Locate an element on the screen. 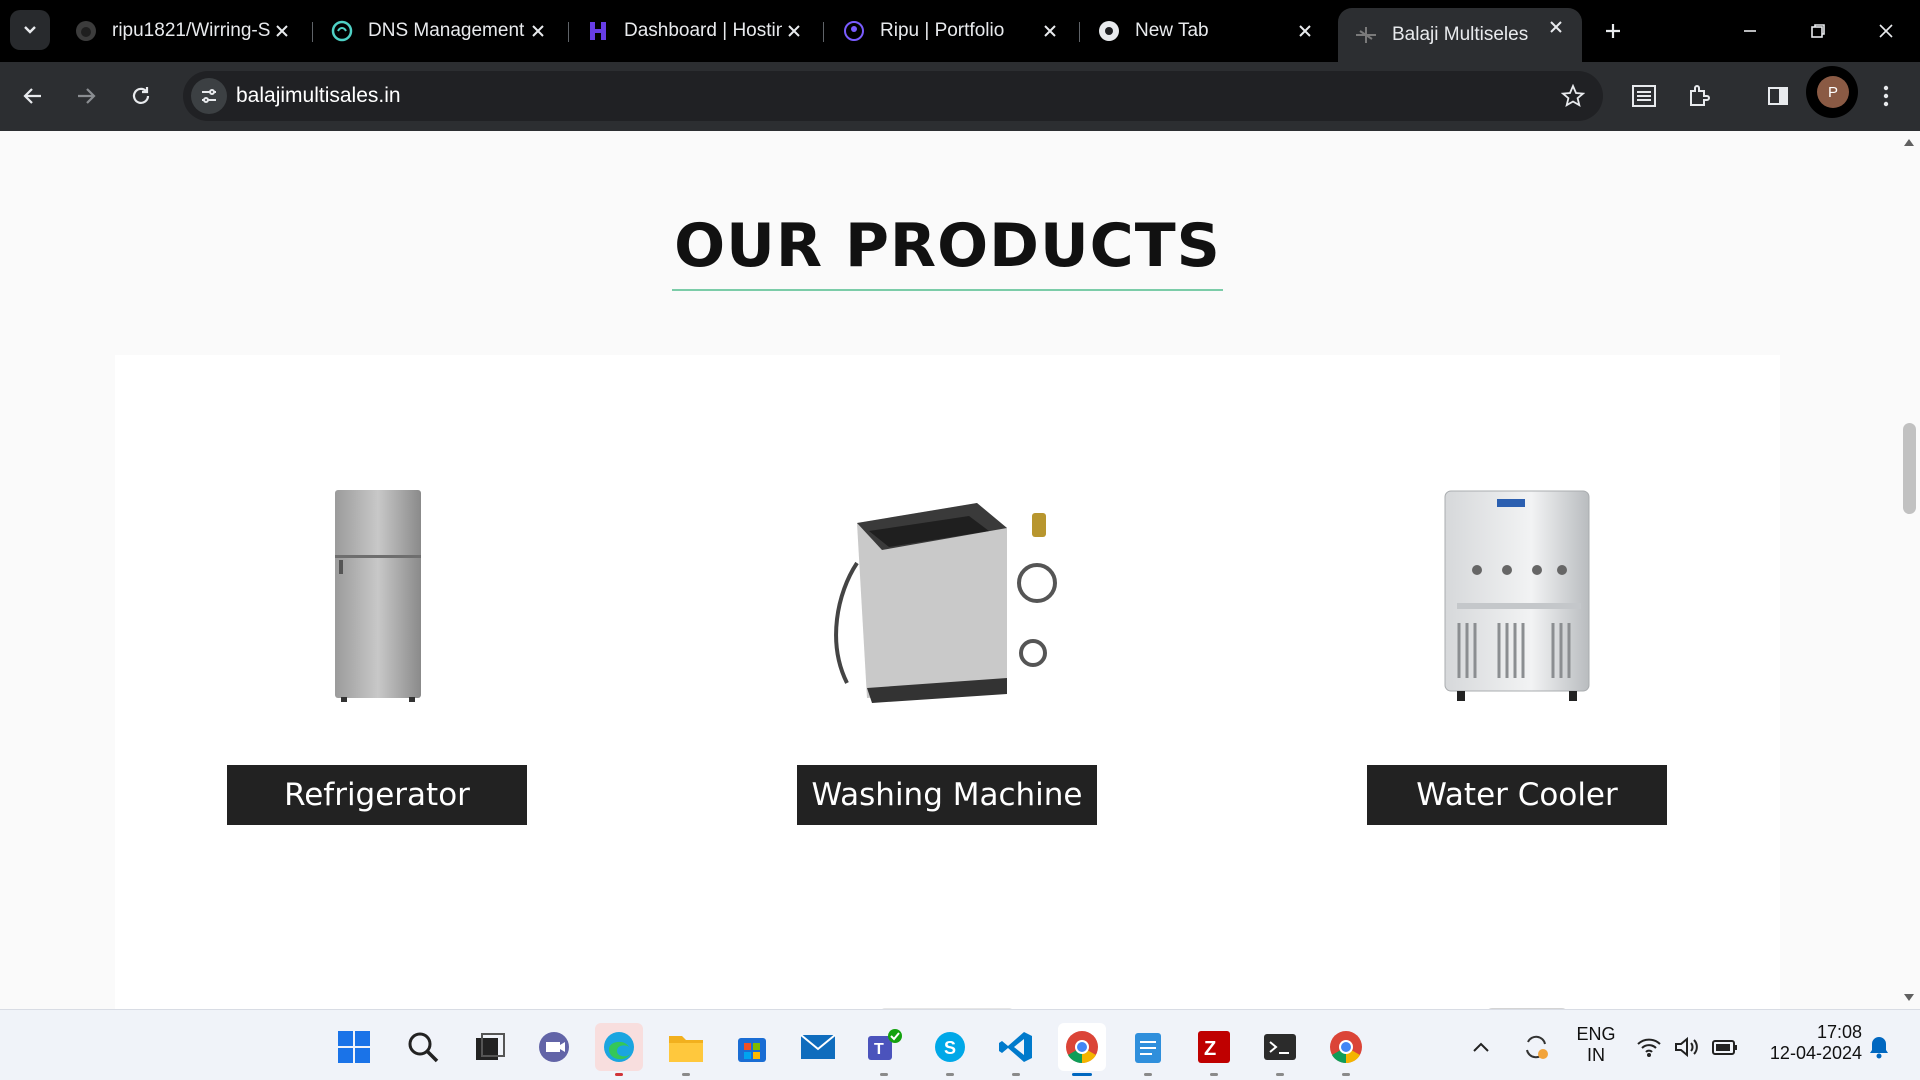 This screenshot has width=1920, height=1080. edge-button is located at coordinates (619, 1049).